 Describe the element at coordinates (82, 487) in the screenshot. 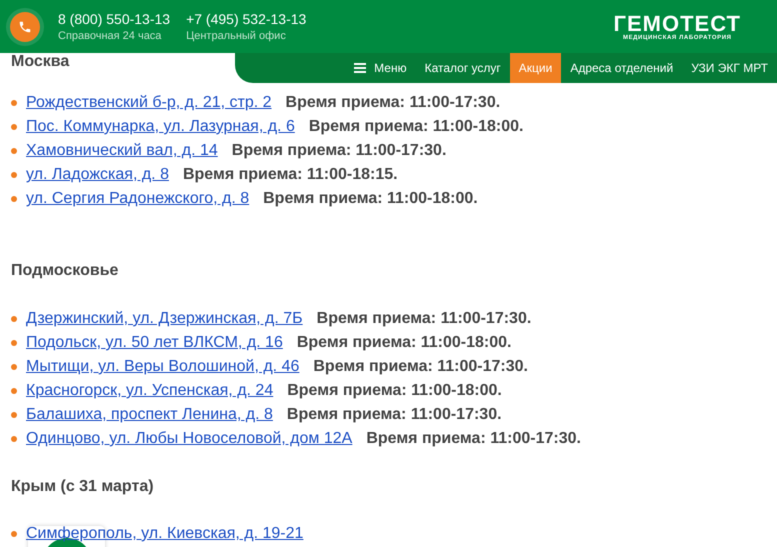

I see `region-heading: Крым (с 31 марта)` at that location.